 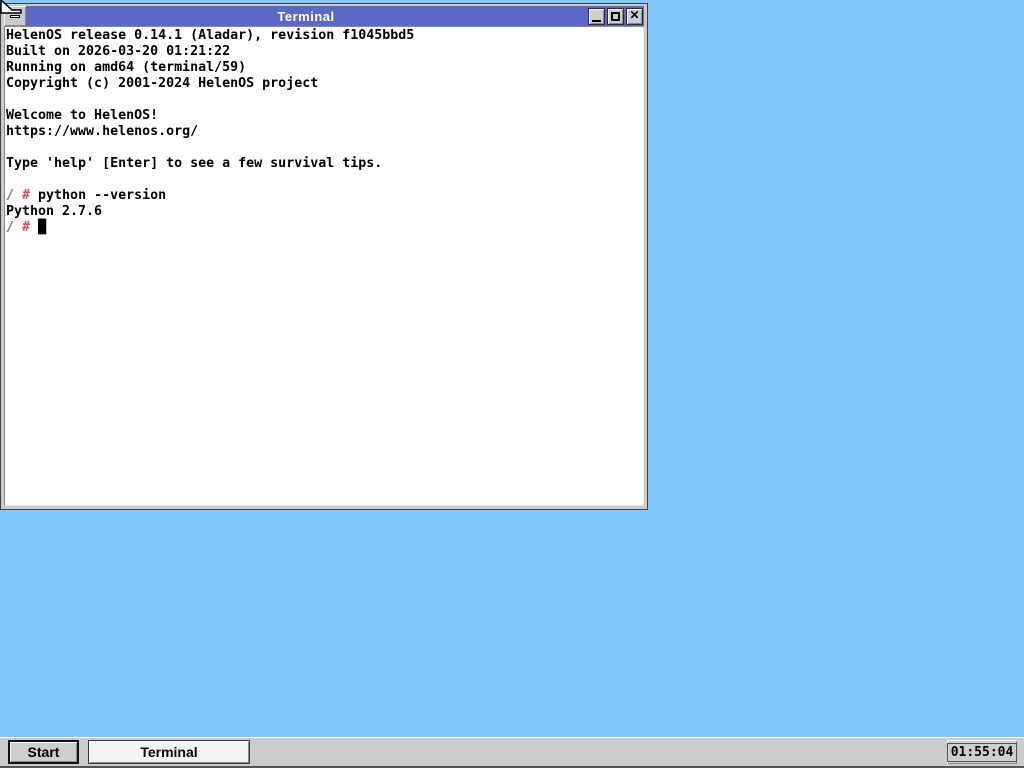 I want to click on clock-value: 01:55:04, so click(x=982, y=752).